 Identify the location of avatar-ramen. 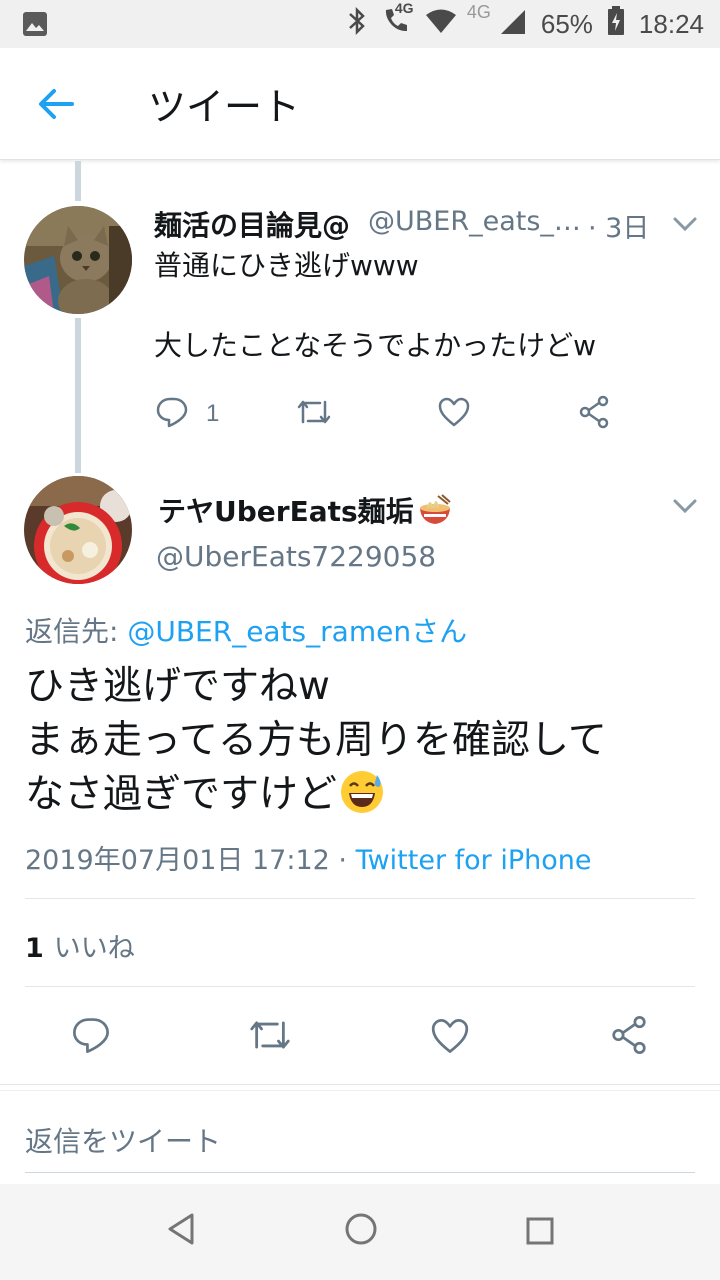
(78, 530).